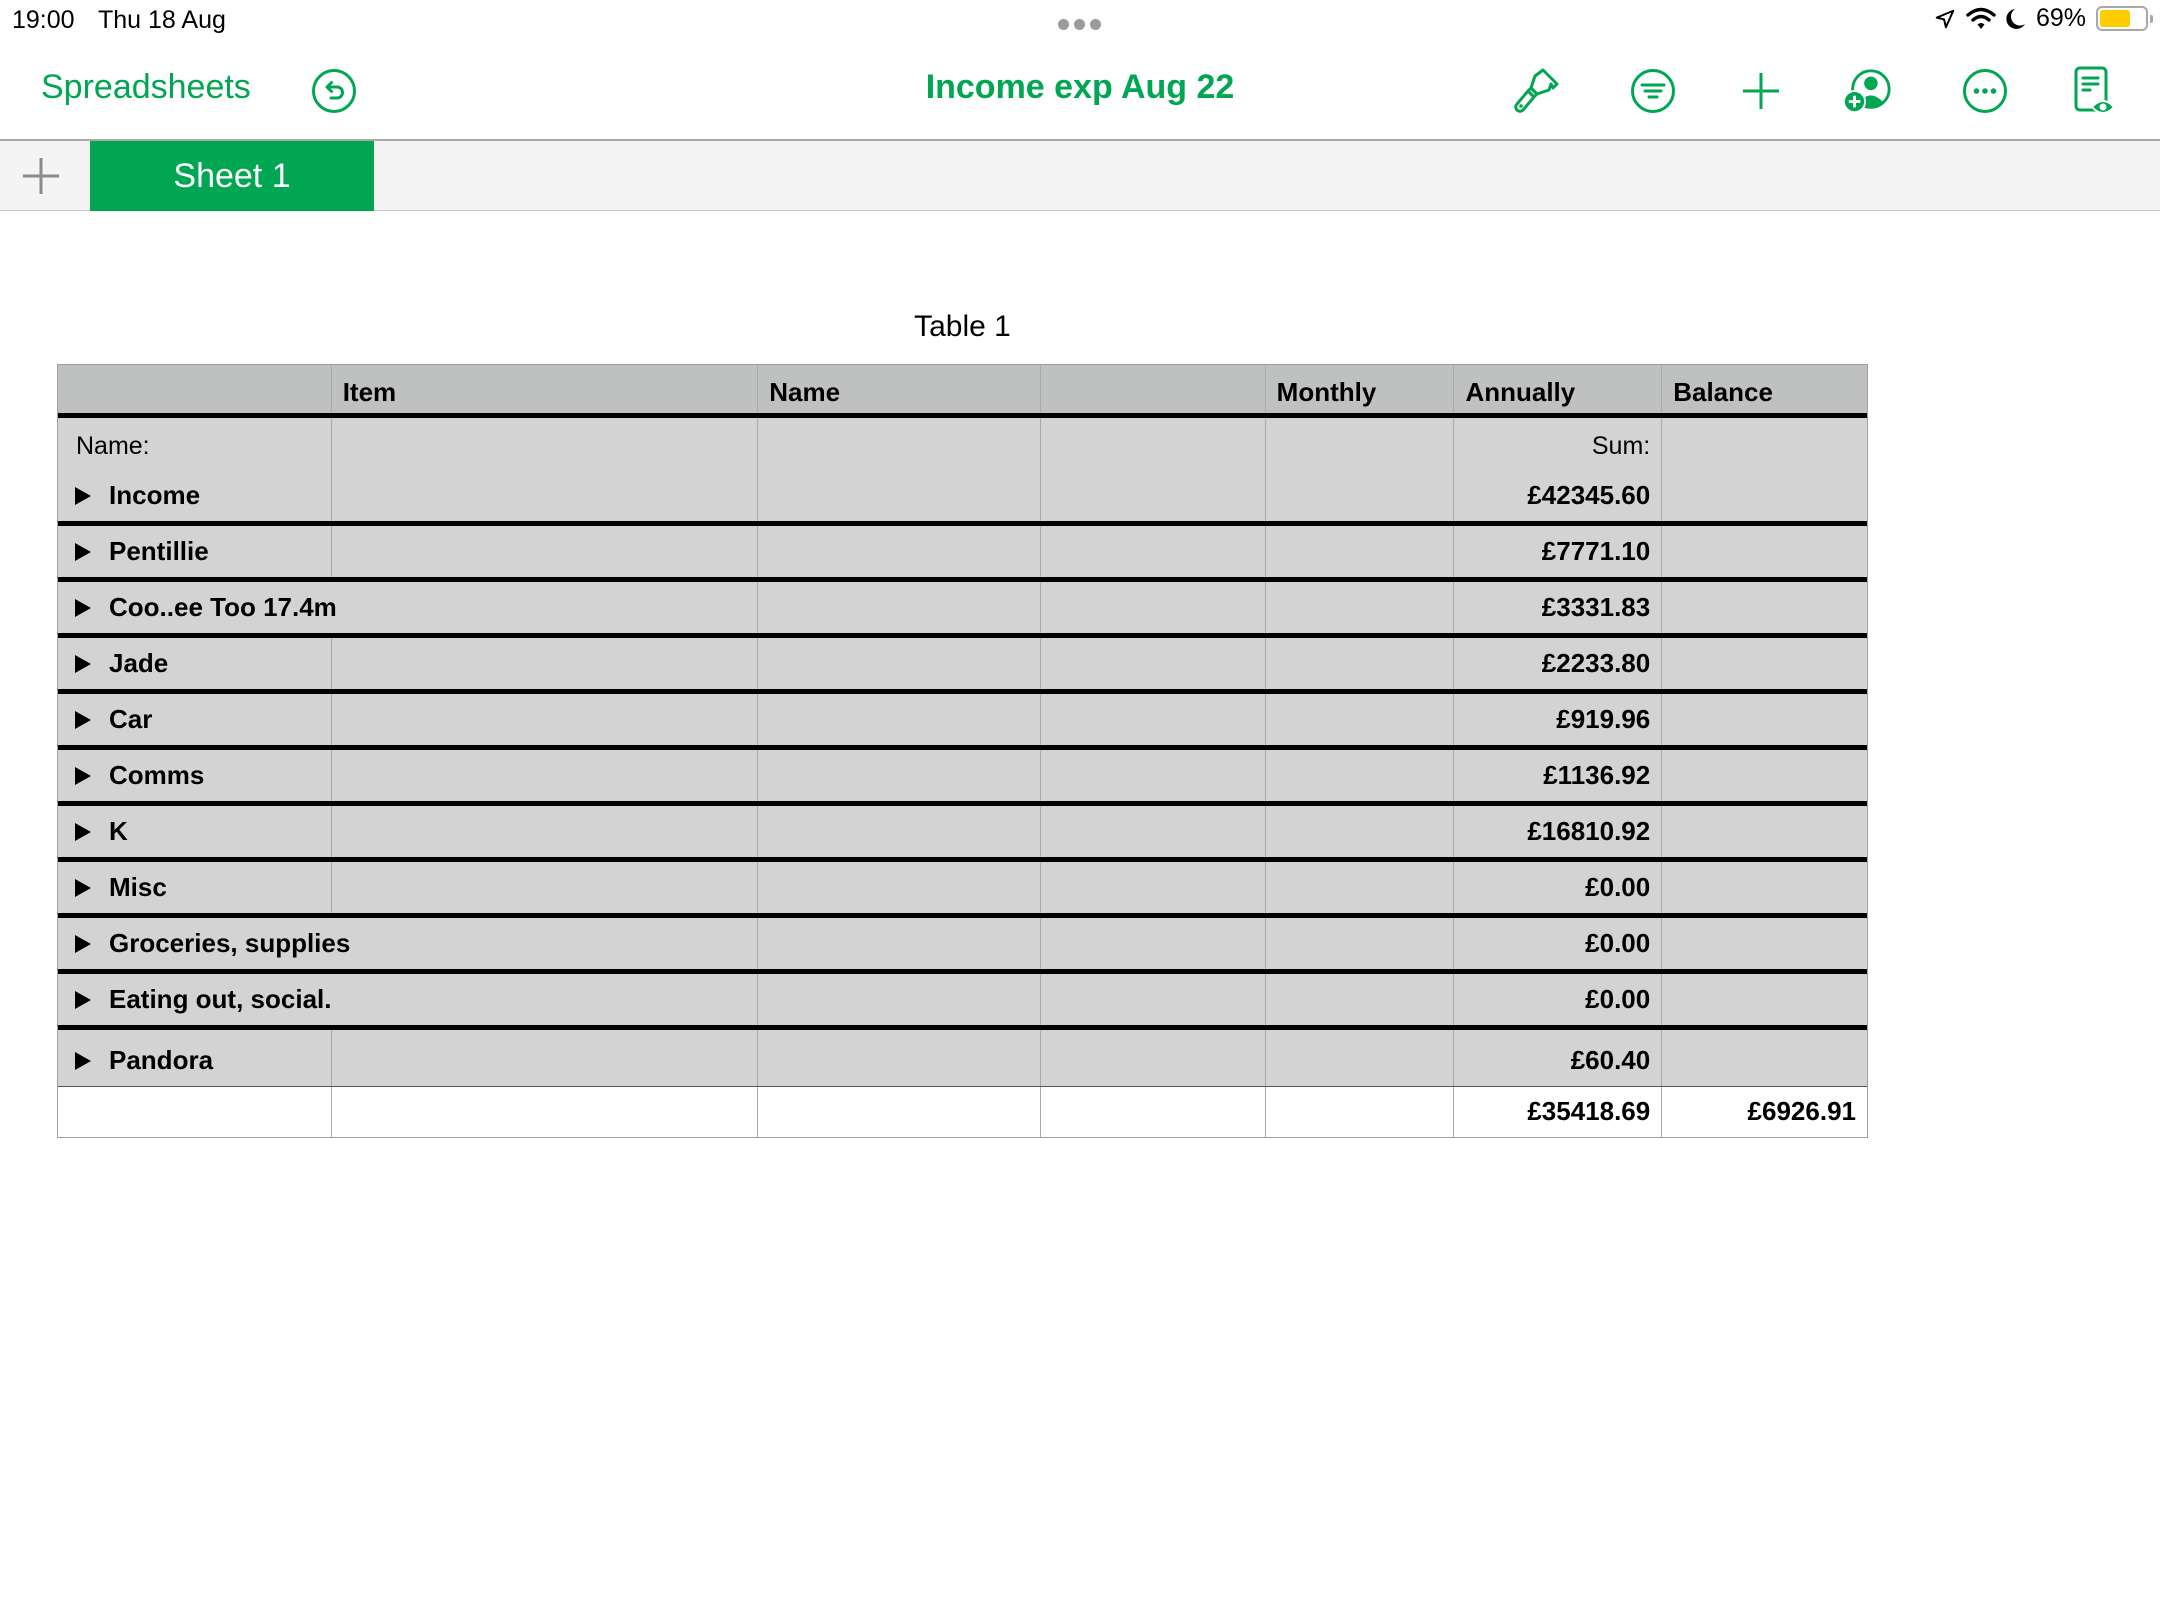 This screenshot has width=2160, height=1620. Describe the element at coordinates (144, 1060) in the screenshot. I see `category-disclosure: Pandora` at that location.